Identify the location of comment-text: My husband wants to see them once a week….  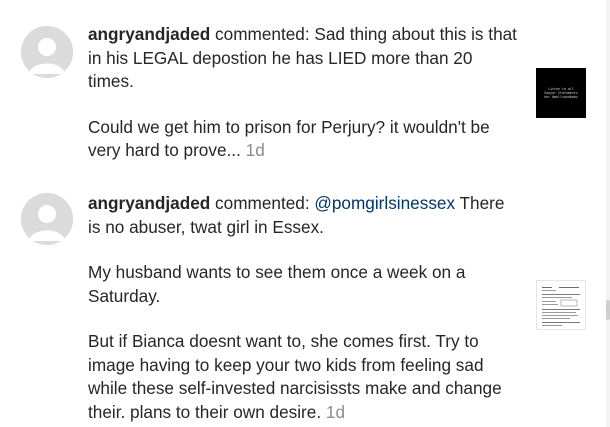
(277, 284).